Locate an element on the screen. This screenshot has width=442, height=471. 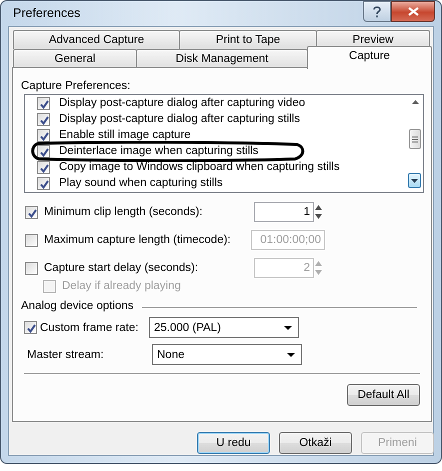
option-label: Master stream: is located at coordinates (65, 354).